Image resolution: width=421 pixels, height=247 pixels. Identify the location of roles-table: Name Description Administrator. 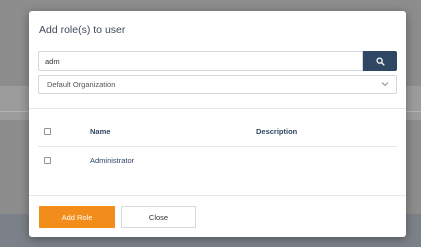
(217, 145).